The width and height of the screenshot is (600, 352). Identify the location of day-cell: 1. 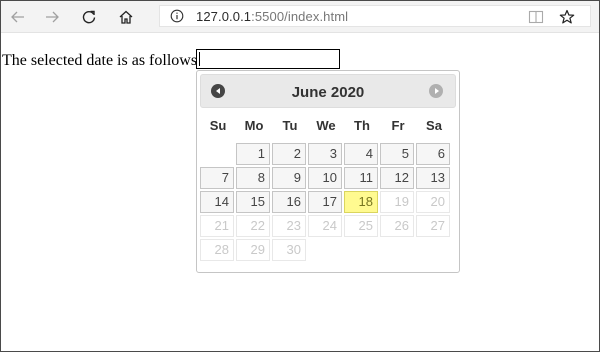
(253, 154).